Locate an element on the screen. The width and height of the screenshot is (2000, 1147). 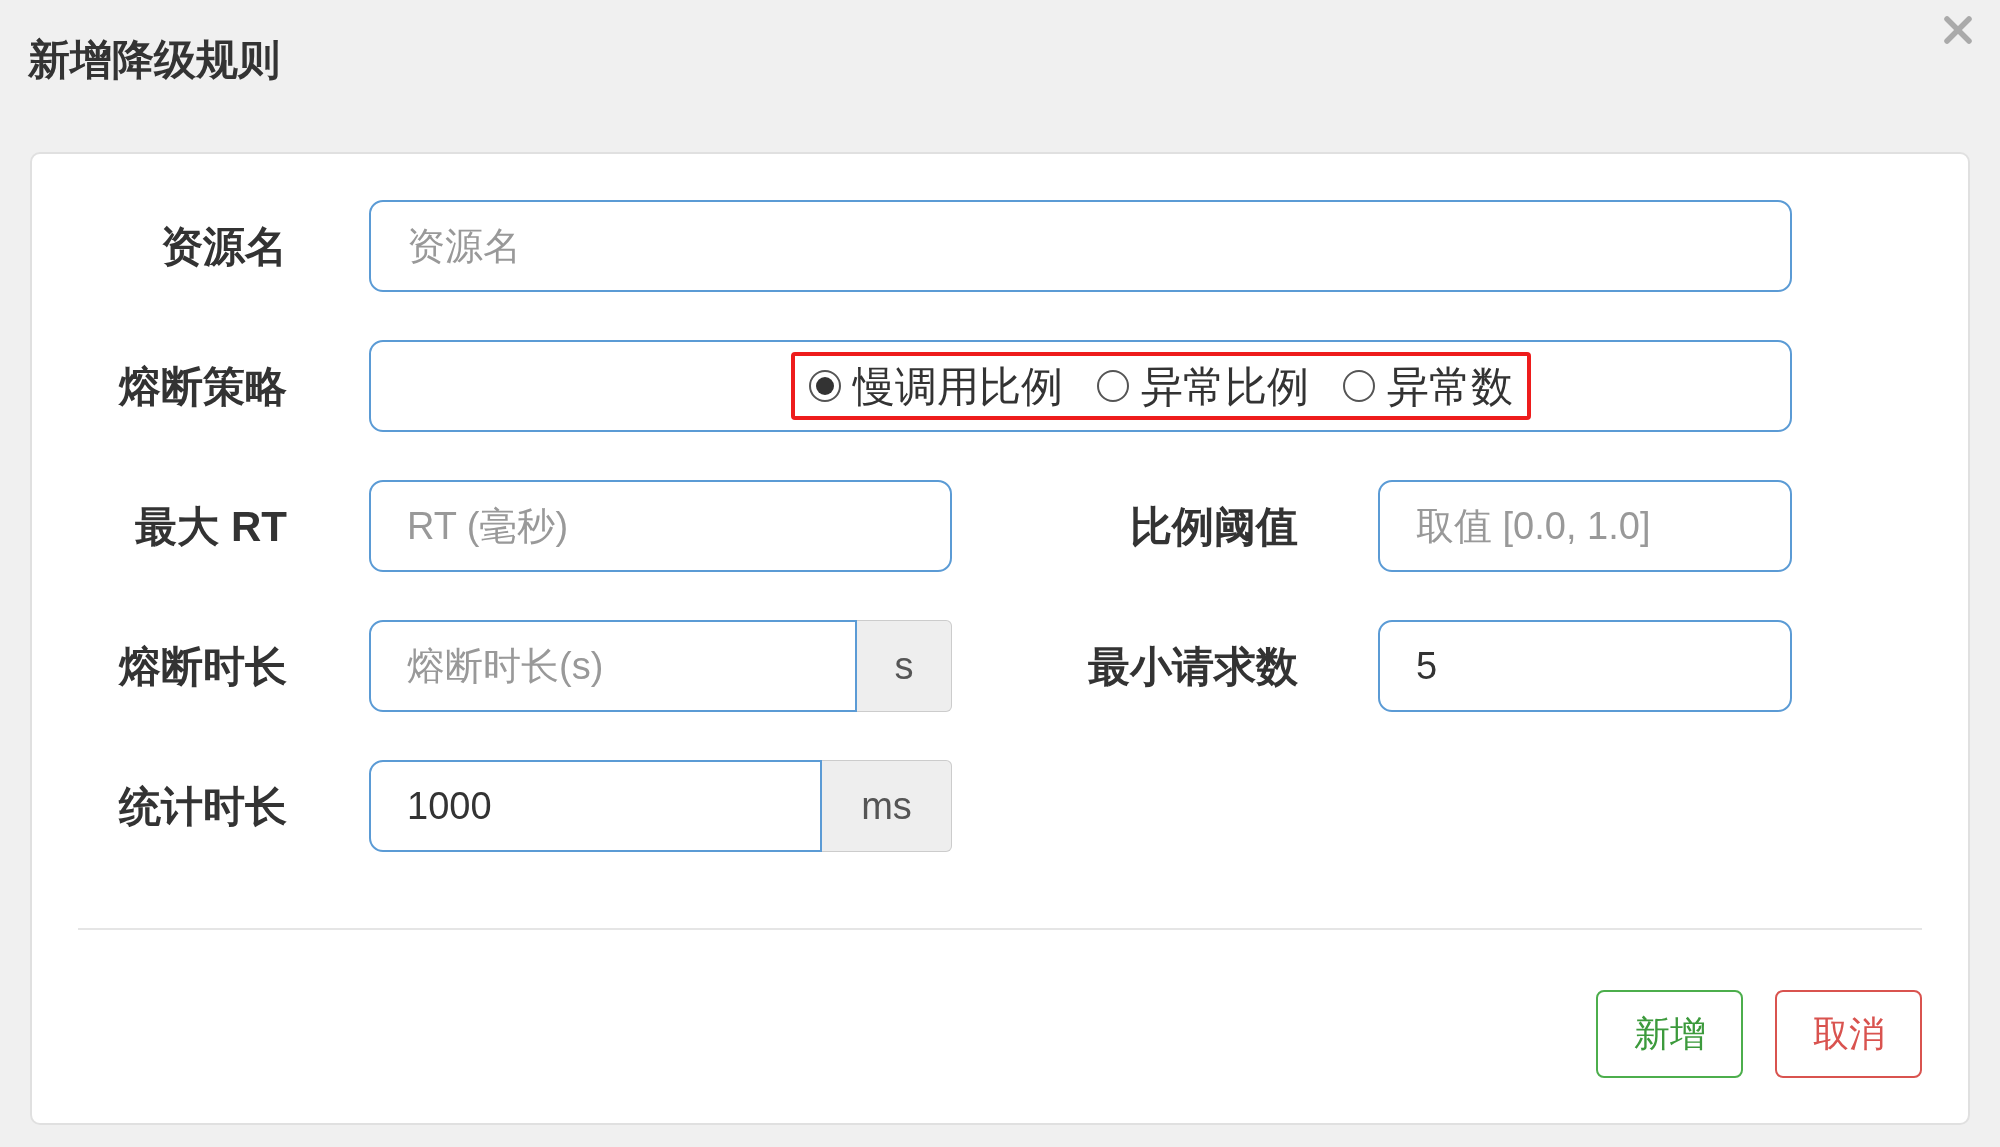
unit-addon: s is located at coordinates (904, 666).